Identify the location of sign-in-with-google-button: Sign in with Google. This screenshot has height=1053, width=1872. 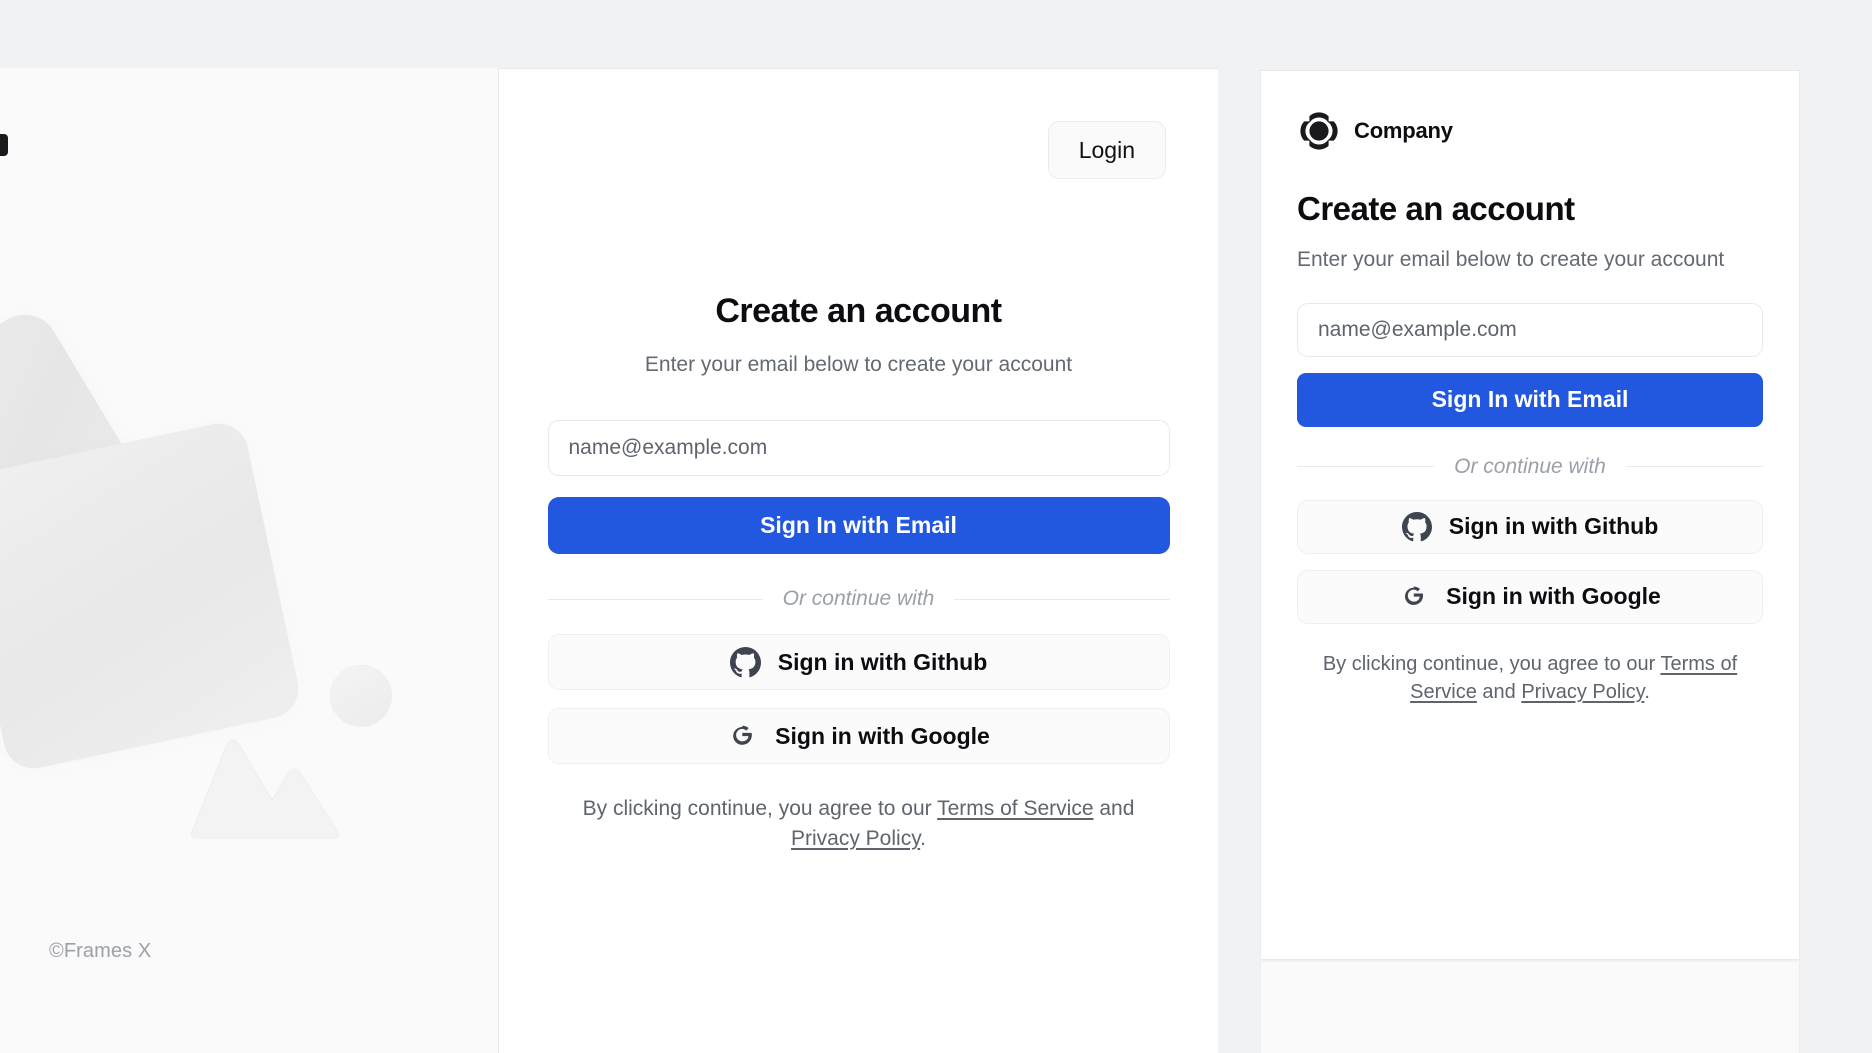
(858, 736).